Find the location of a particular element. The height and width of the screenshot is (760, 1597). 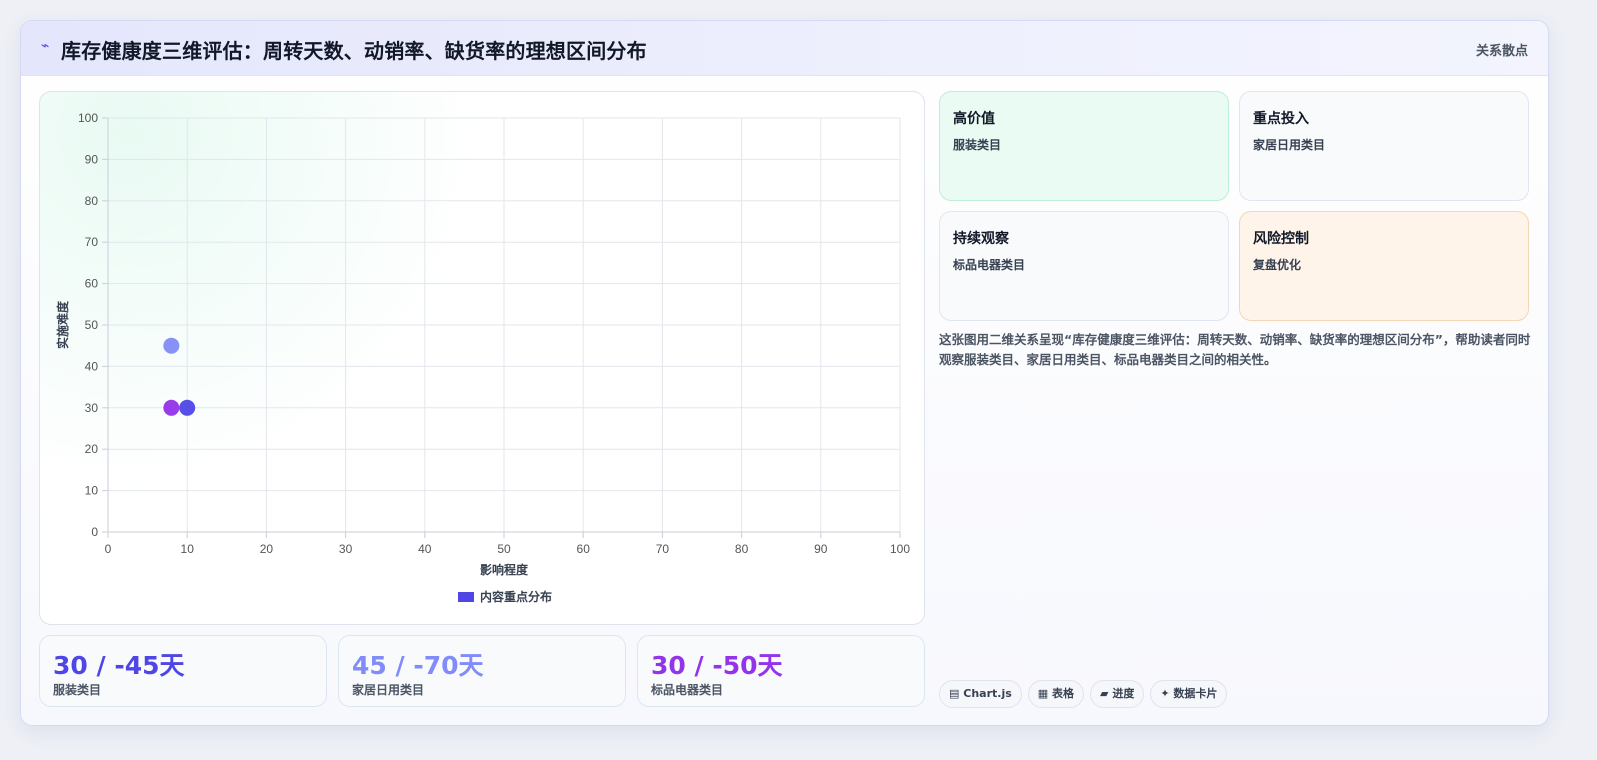

chart-type-tag: 关系散点 is located at coordinates (1501, 51).